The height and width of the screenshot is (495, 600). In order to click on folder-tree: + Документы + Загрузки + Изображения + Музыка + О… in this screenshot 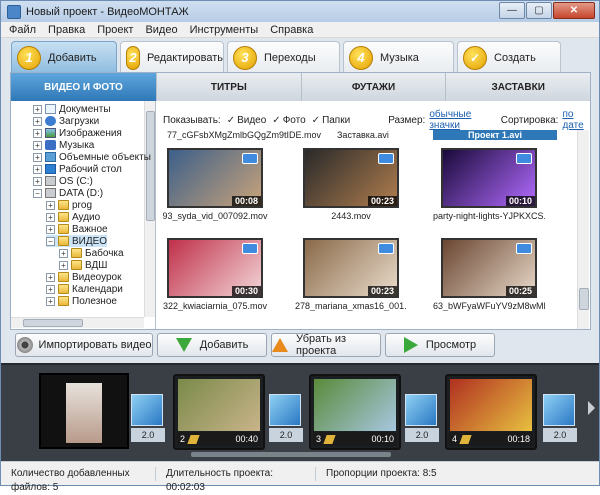, I will do `click(83, 215)`.